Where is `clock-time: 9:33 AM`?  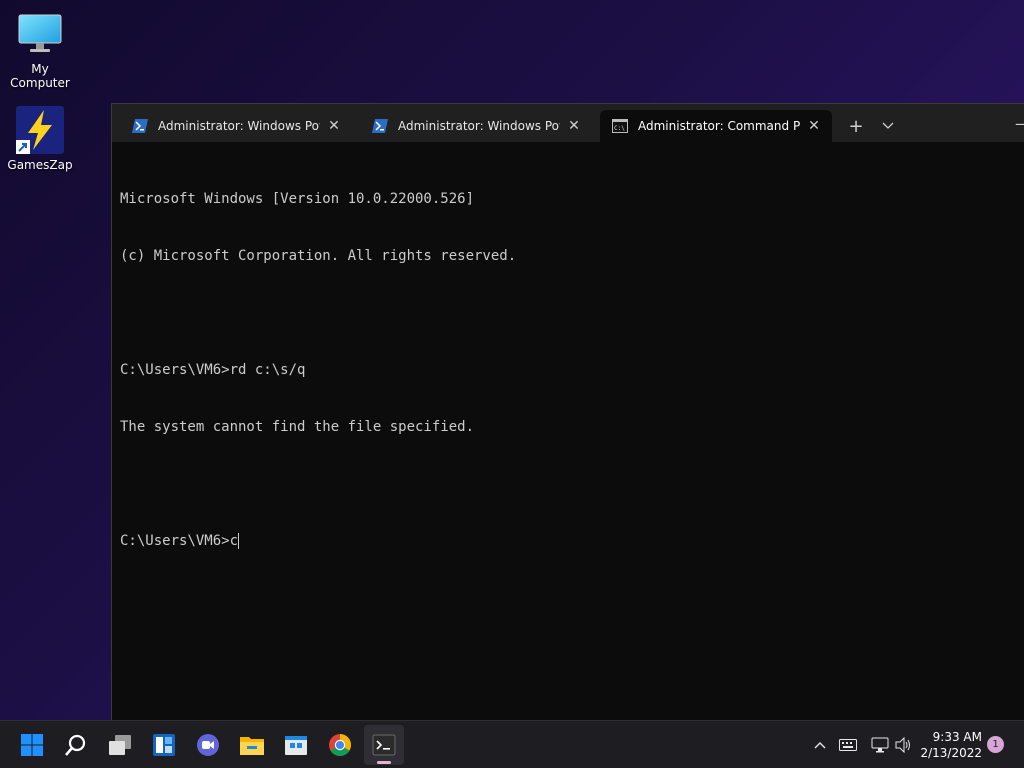
clock-time: 9:33 AM is located at coordinates (957, 737).